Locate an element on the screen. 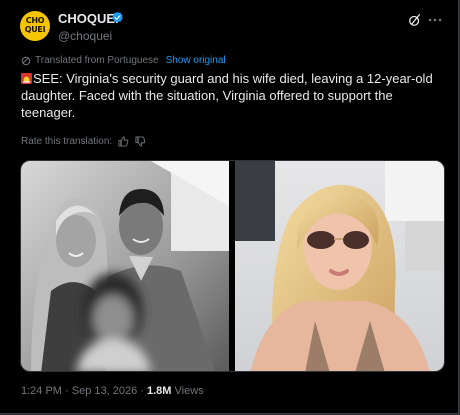 The height and width of the screenshot is (415, 460). rate-label: Rate this translation: is located at coordinates (67, 141).